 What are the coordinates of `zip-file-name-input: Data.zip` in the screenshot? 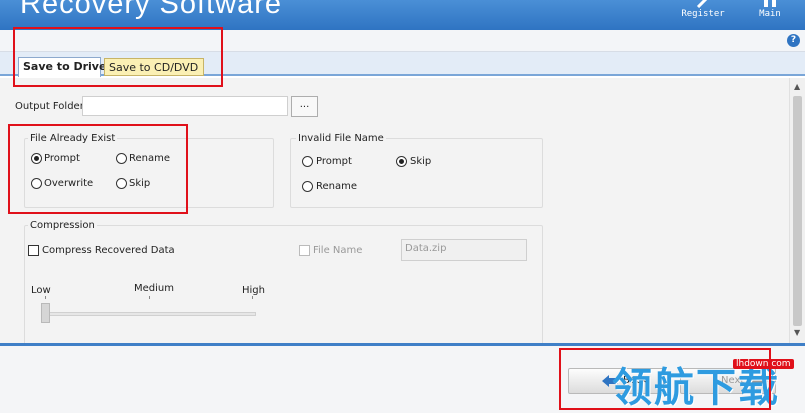 It's located at (464, 250).